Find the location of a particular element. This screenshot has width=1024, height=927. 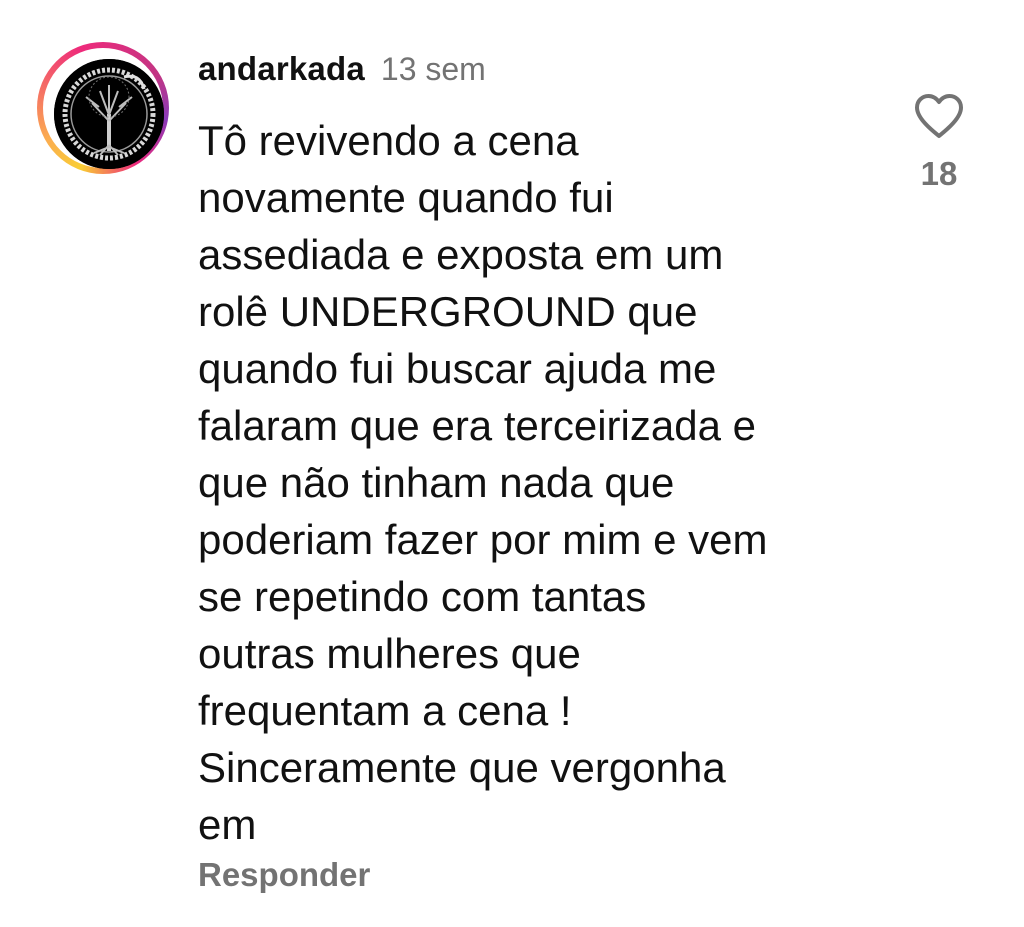

username: andarkada is located at coordinates (281, 69).